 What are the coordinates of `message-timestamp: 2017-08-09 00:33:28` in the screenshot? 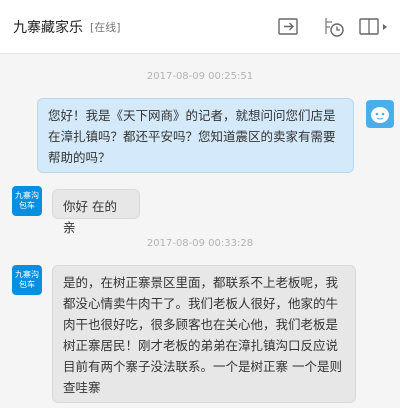 It's located at (200, 243).